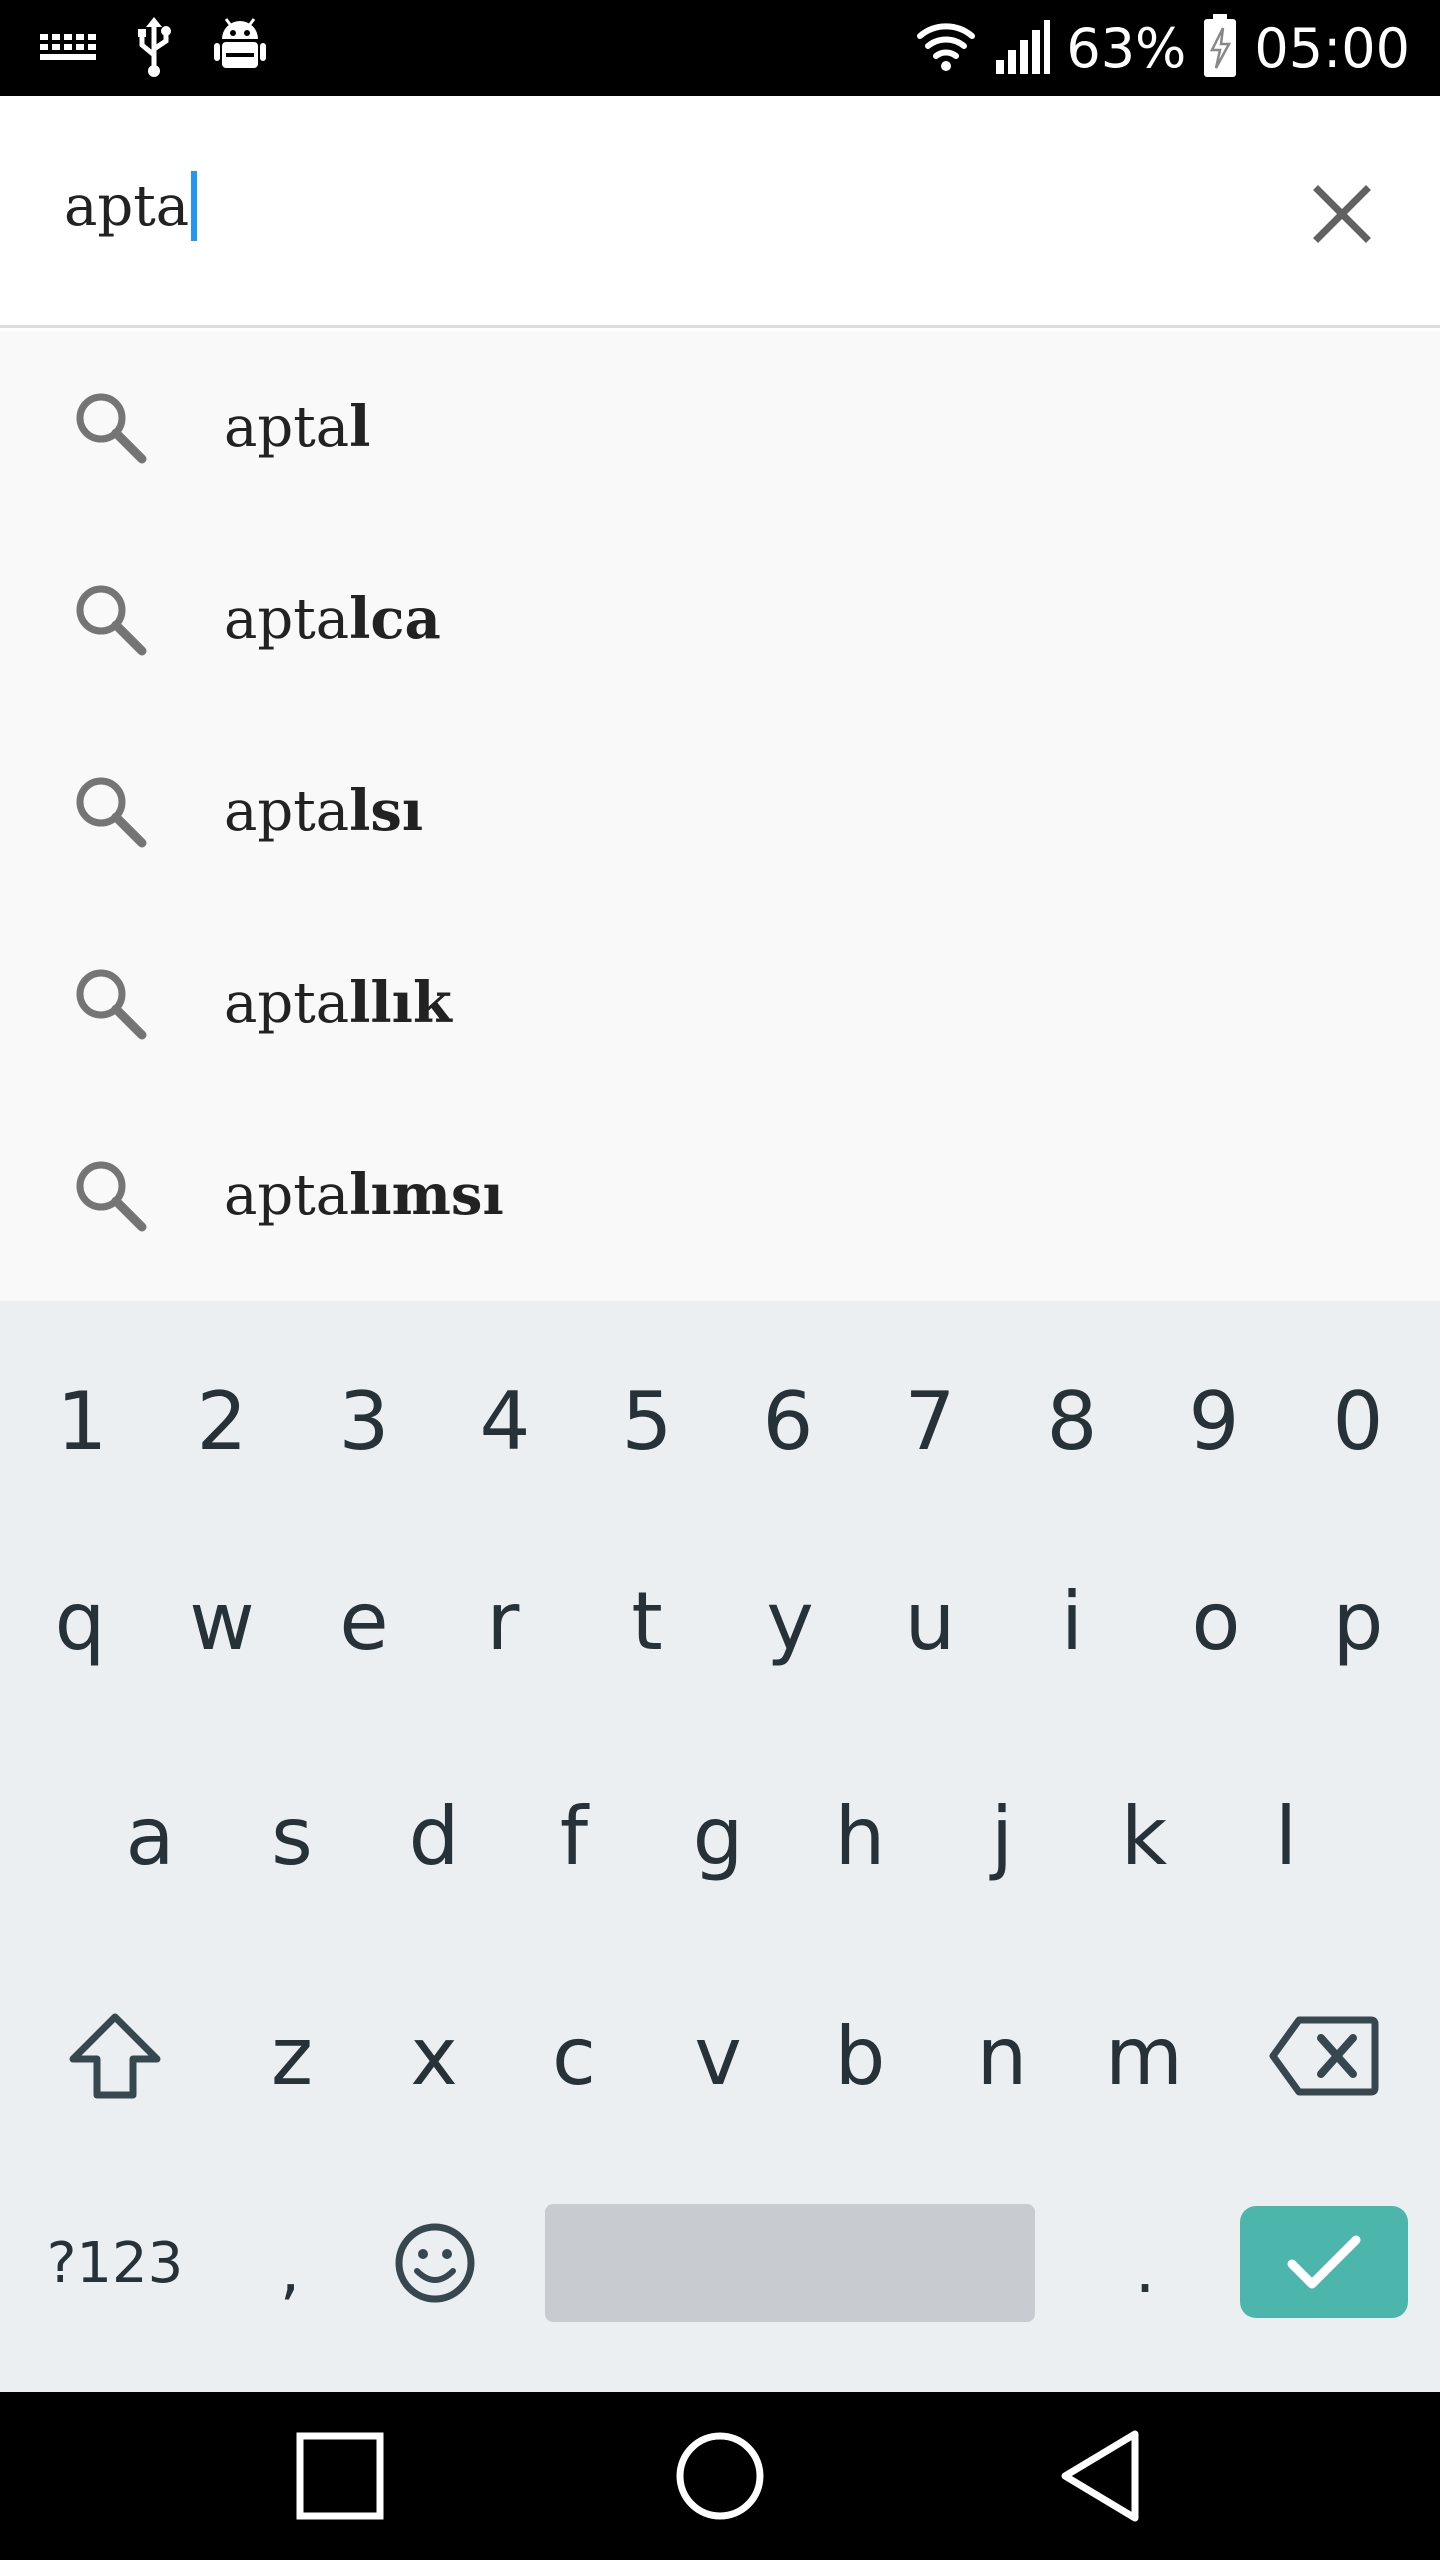 This screenshot has height=2560, width=1440. I want to click on checkmark-icon, so click(1324, 2262).